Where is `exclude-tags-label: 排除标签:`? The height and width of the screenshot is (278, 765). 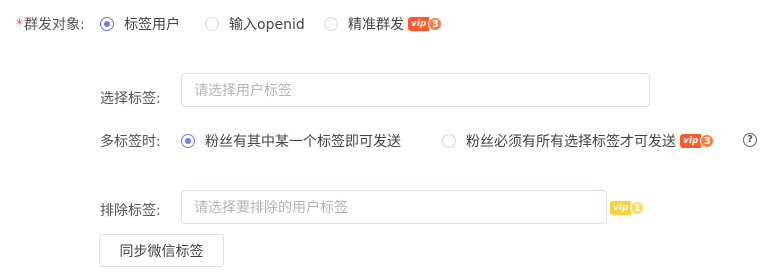 exclude-tags-label: 排除标签: is located at coordinates (130, 211).